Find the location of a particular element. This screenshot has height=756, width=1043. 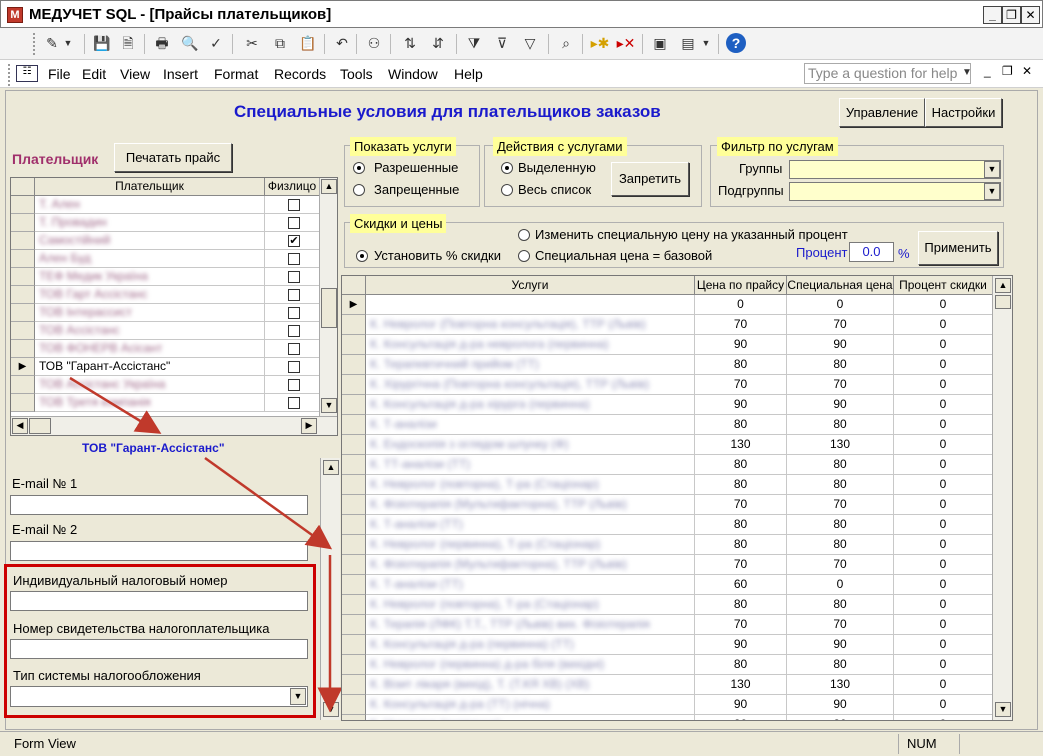

base-price-label: Специальная цена = базовой is located at coordinates (623, 255).